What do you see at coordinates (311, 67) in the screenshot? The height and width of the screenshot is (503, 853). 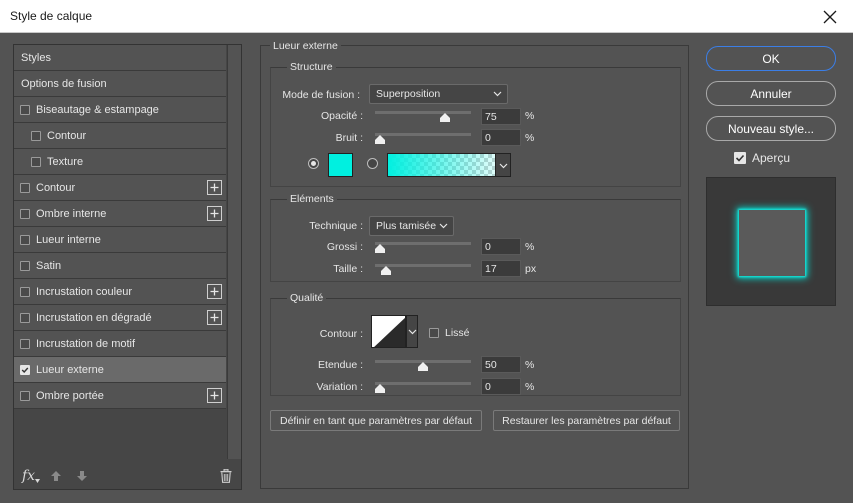 I see `structure-title: Structure` at bounding box center [311, 67].